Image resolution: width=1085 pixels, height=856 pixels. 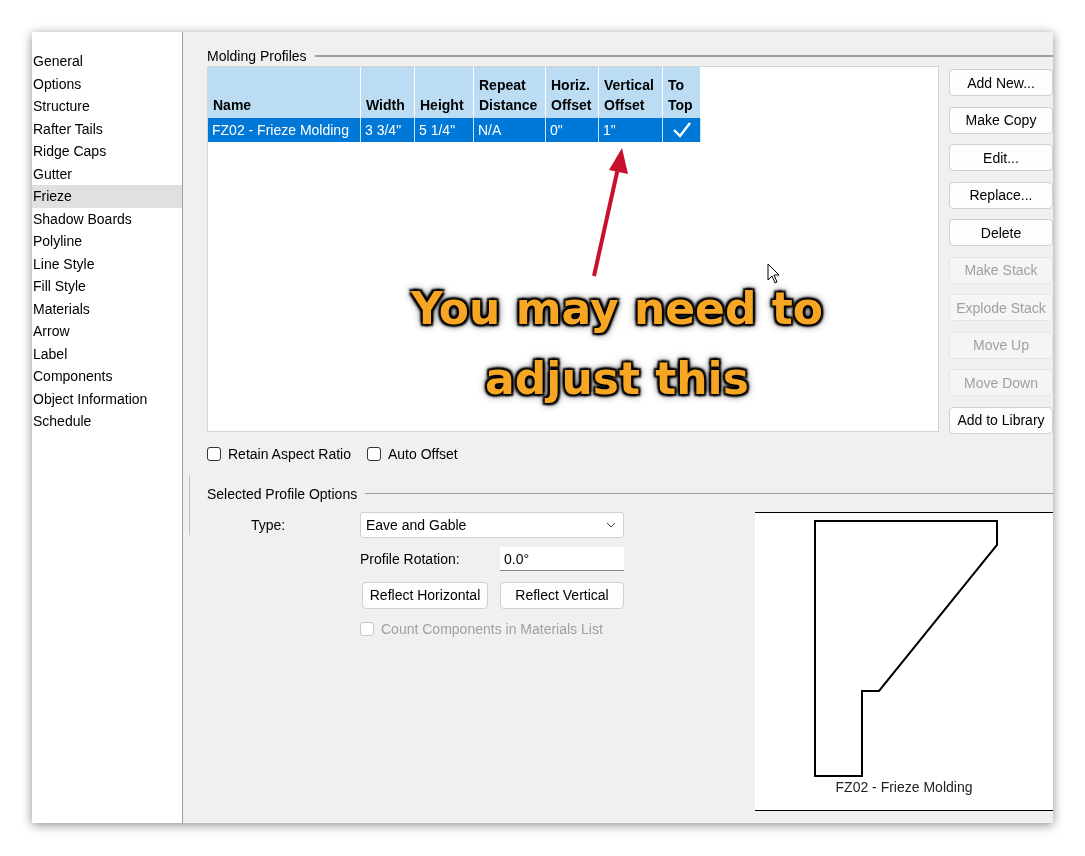 I want to click on table-cell: FZ02 - Frieze Molding, so click(x=284, y=130).